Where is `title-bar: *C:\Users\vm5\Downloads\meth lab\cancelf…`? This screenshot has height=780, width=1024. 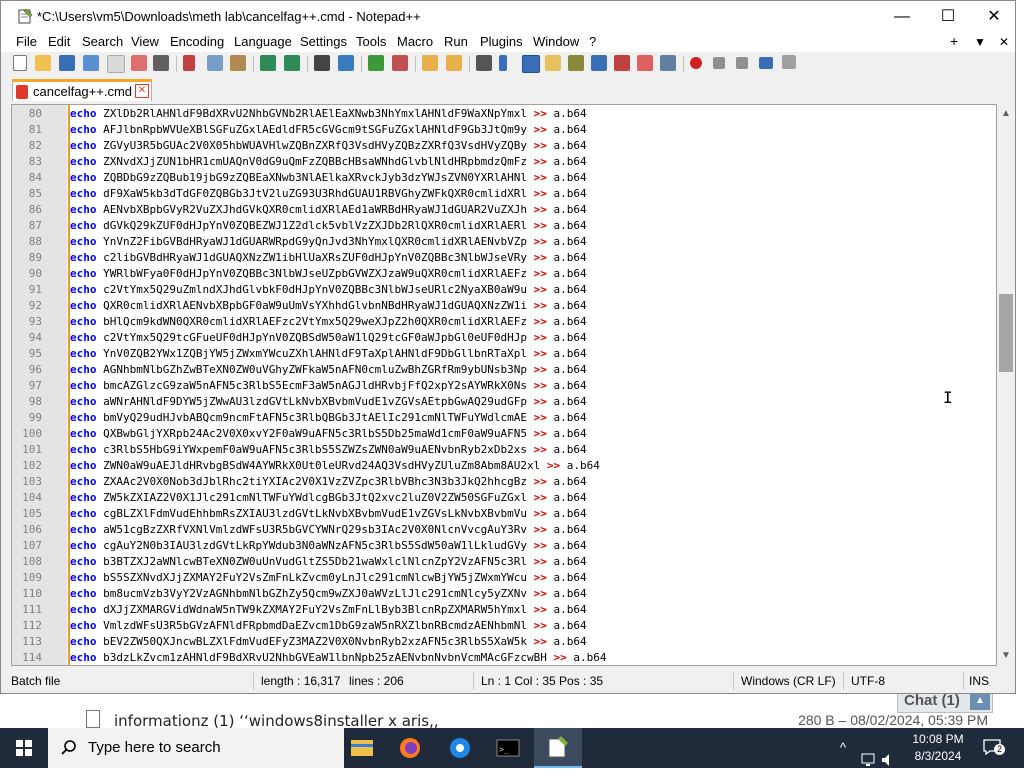
title-bar: *C:\Users\vm5\Downloads\meth lab\cancelf… is located at coordinates (508, 16).